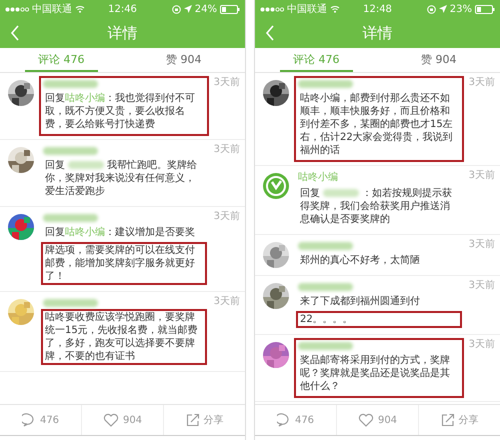 This screenshot has height=440, width=500. I want to click on clock-time: 12:48, so click(377, 9).